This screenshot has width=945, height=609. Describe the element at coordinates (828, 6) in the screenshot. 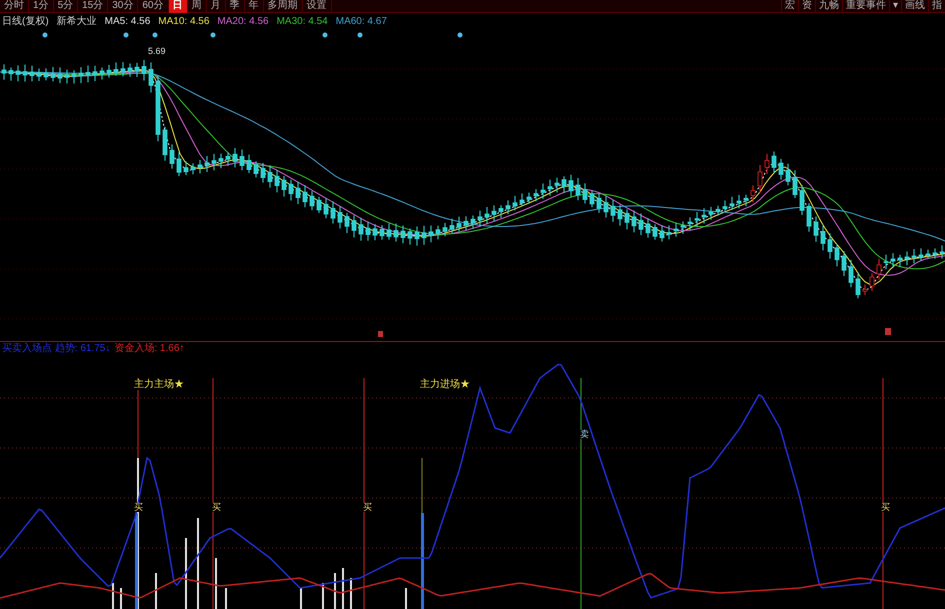

I see `toolbar-button: 九畅` at that location.